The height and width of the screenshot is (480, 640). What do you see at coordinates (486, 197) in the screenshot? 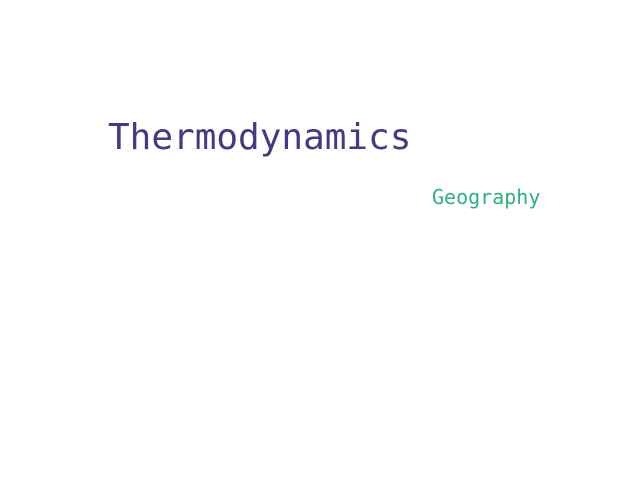
I see `word-geography: Geography` at bounding box center [486, 197].